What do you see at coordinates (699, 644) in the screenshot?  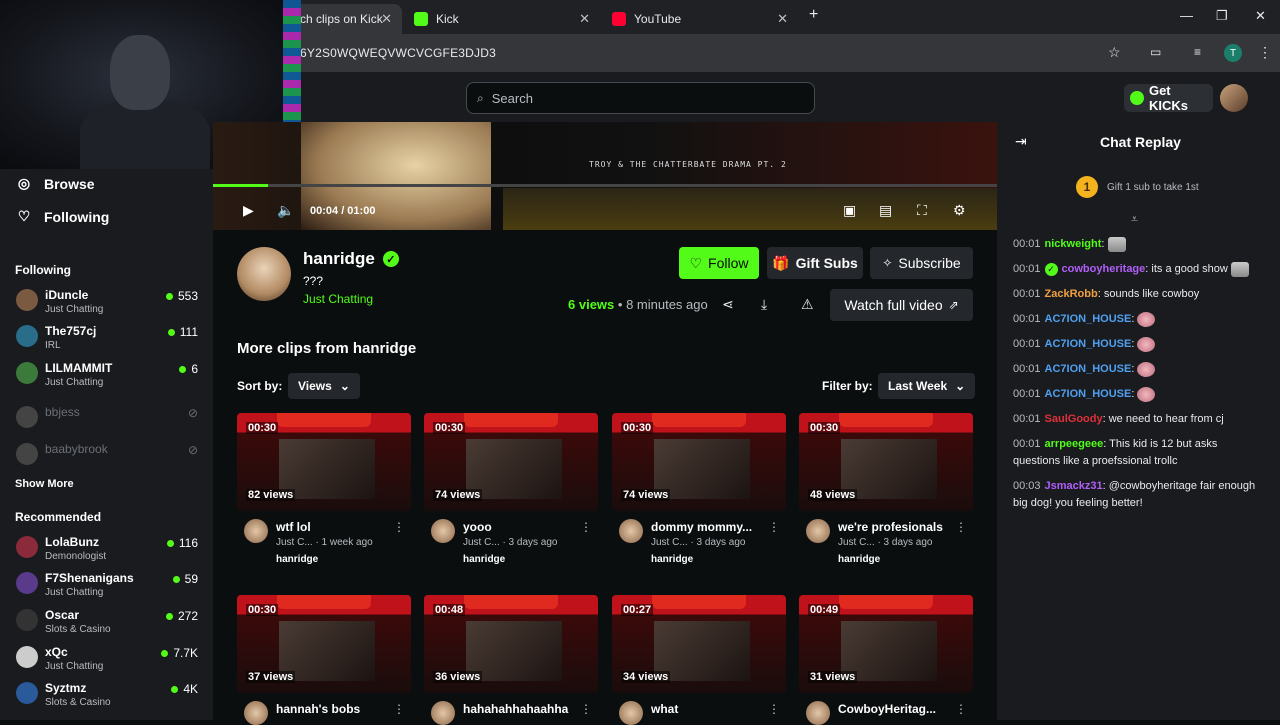 I see `clip-thumbnail: 00:27 34 views` at bounding box center [699, 644].